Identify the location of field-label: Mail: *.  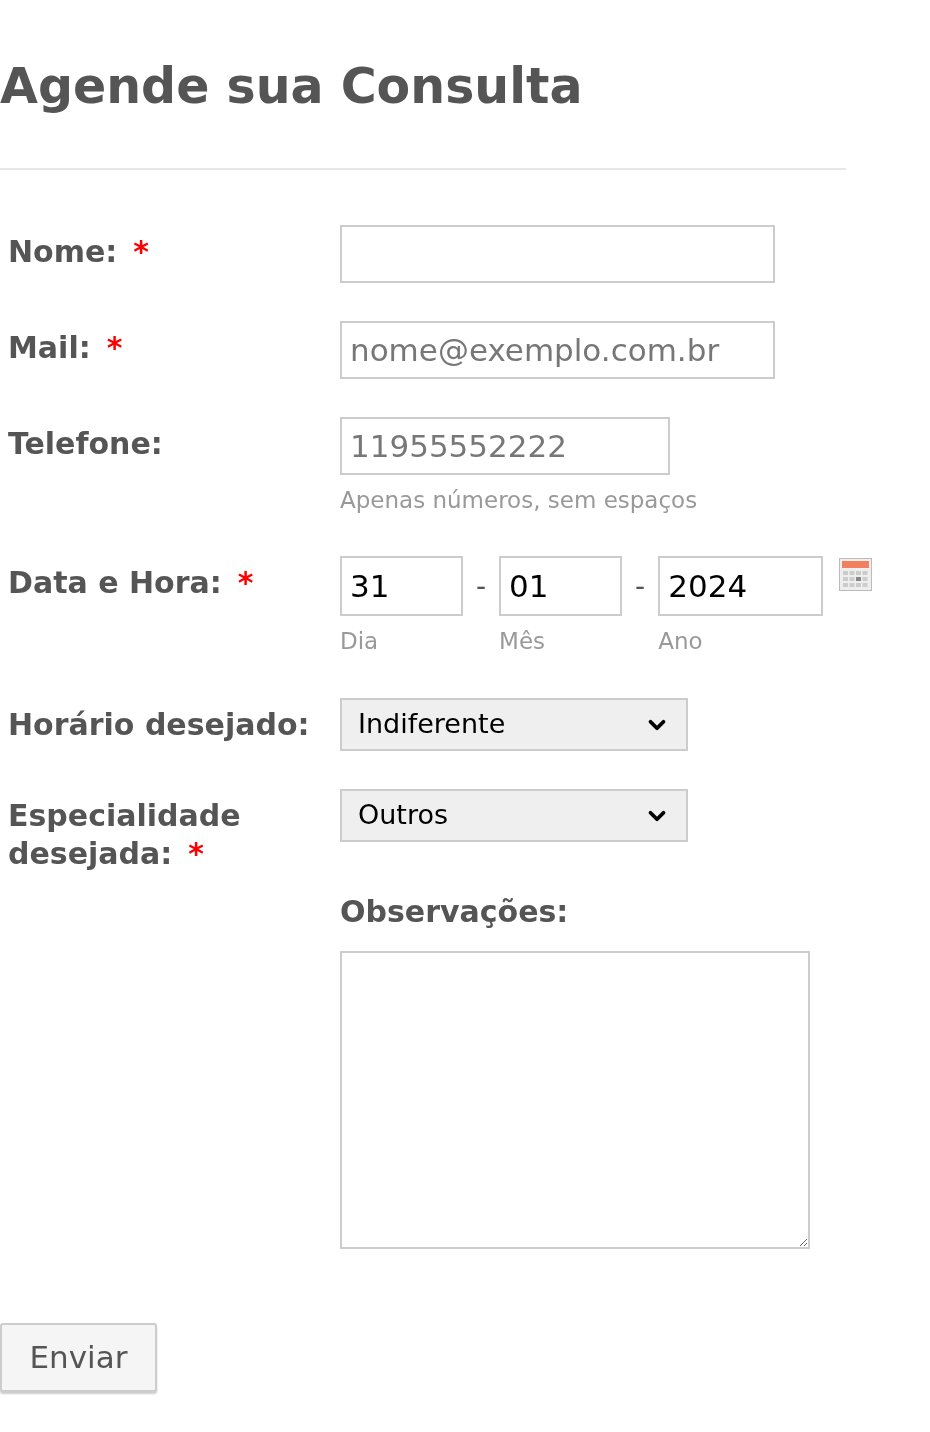
(65, 347).